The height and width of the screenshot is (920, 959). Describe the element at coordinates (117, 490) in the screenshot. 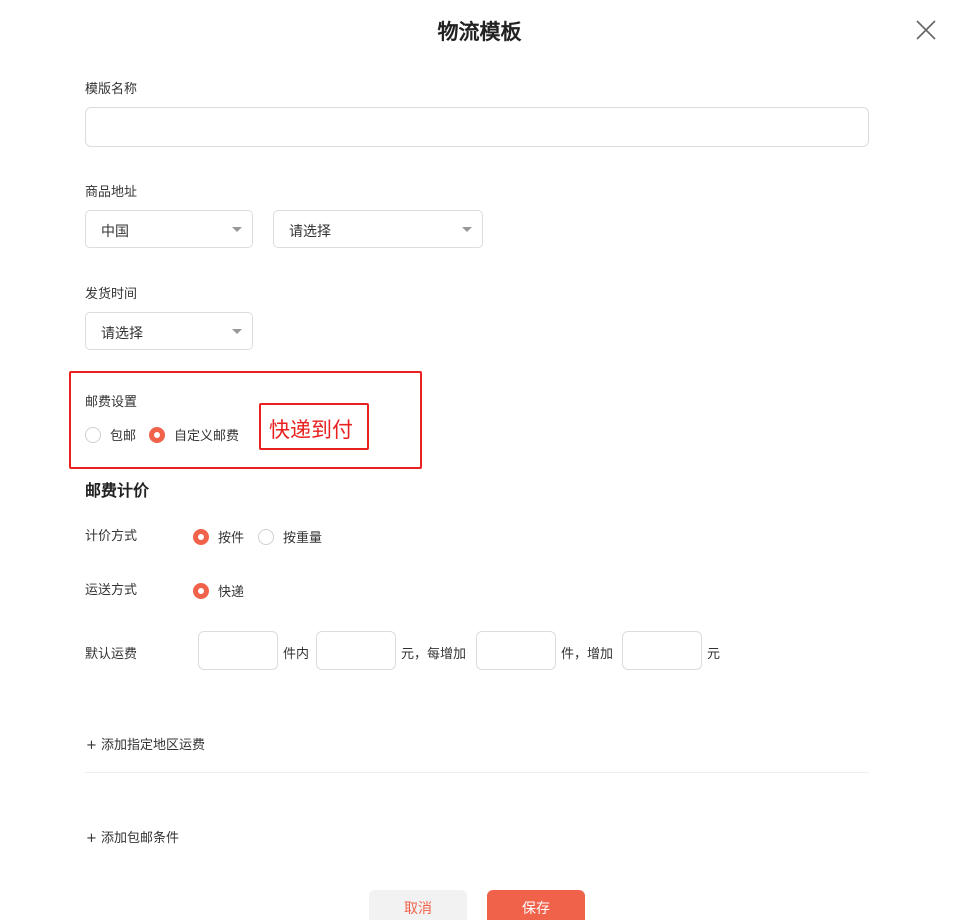

I see `pricing-section-title: 邮费计价` at that location.